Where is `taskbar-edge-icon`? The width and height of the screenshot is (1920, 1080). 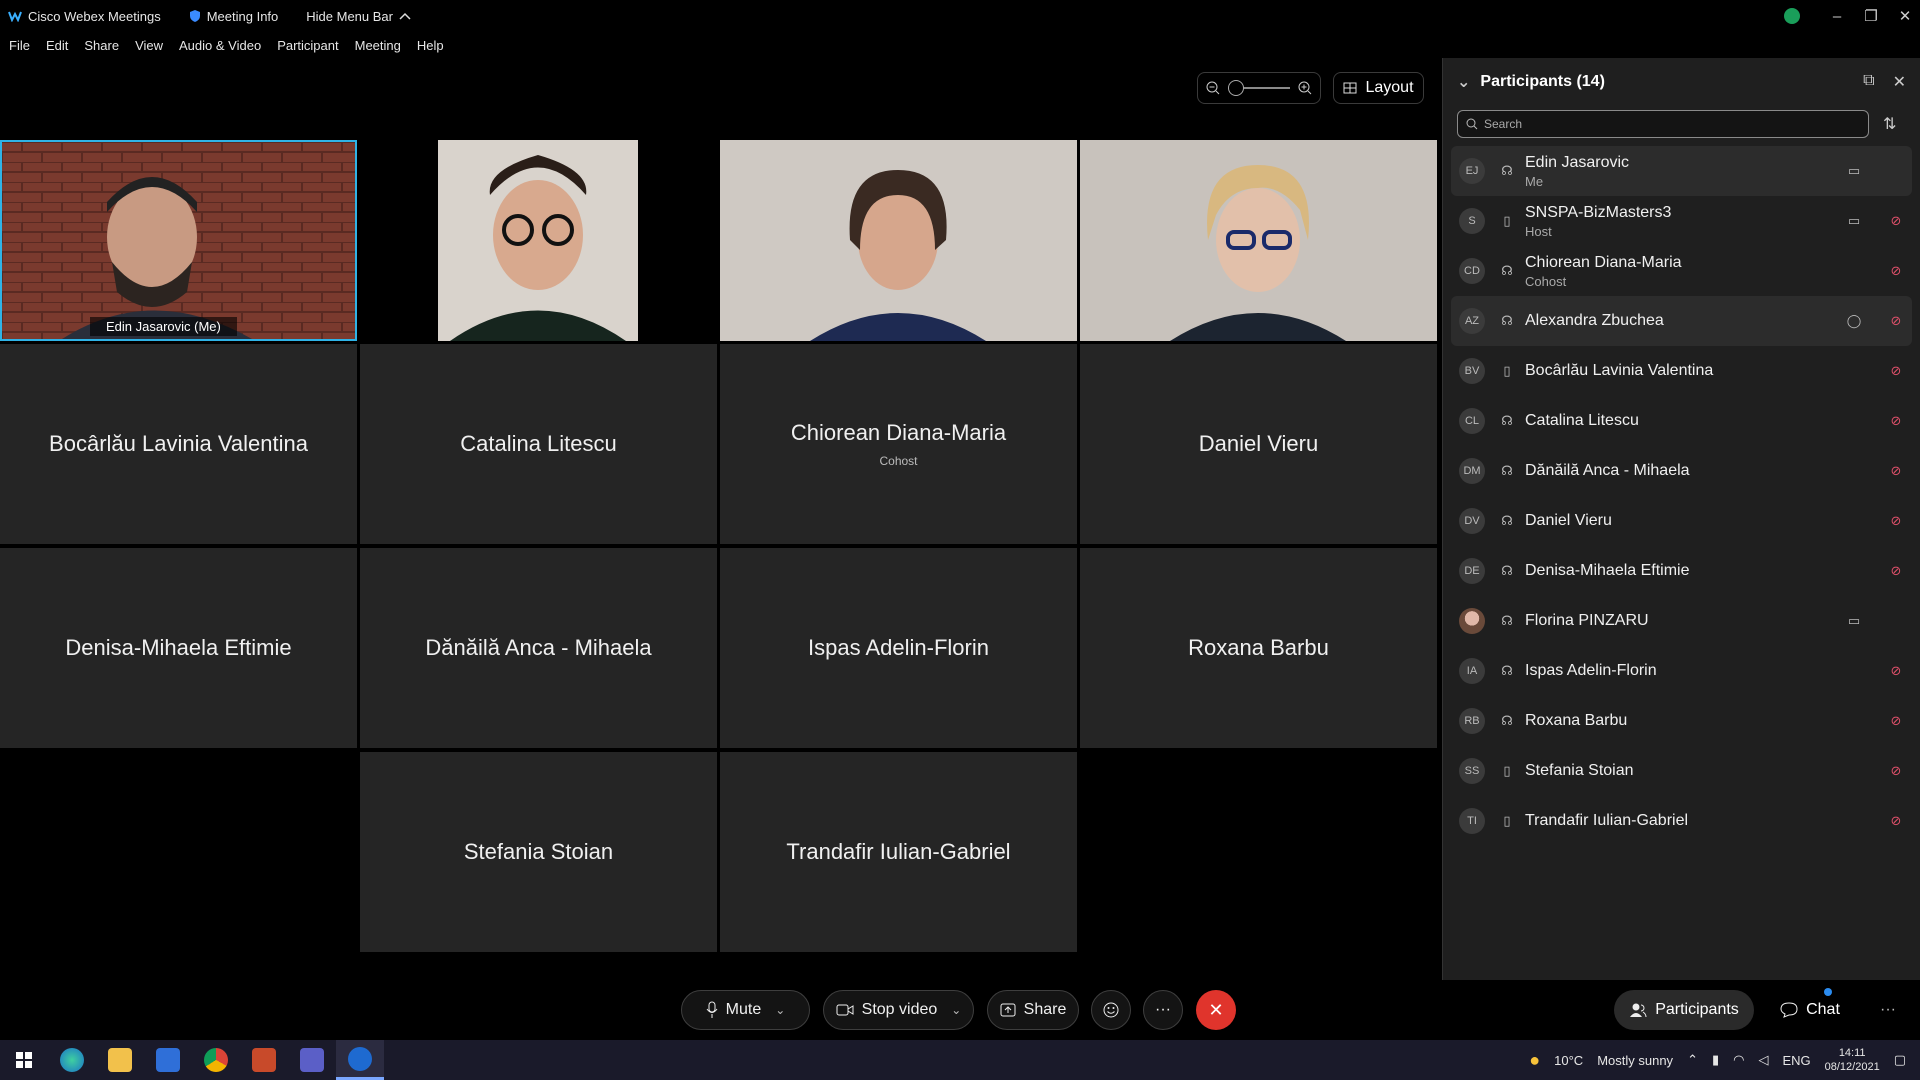 taskbar-edge-icon is located at coordinates (72, 1060).